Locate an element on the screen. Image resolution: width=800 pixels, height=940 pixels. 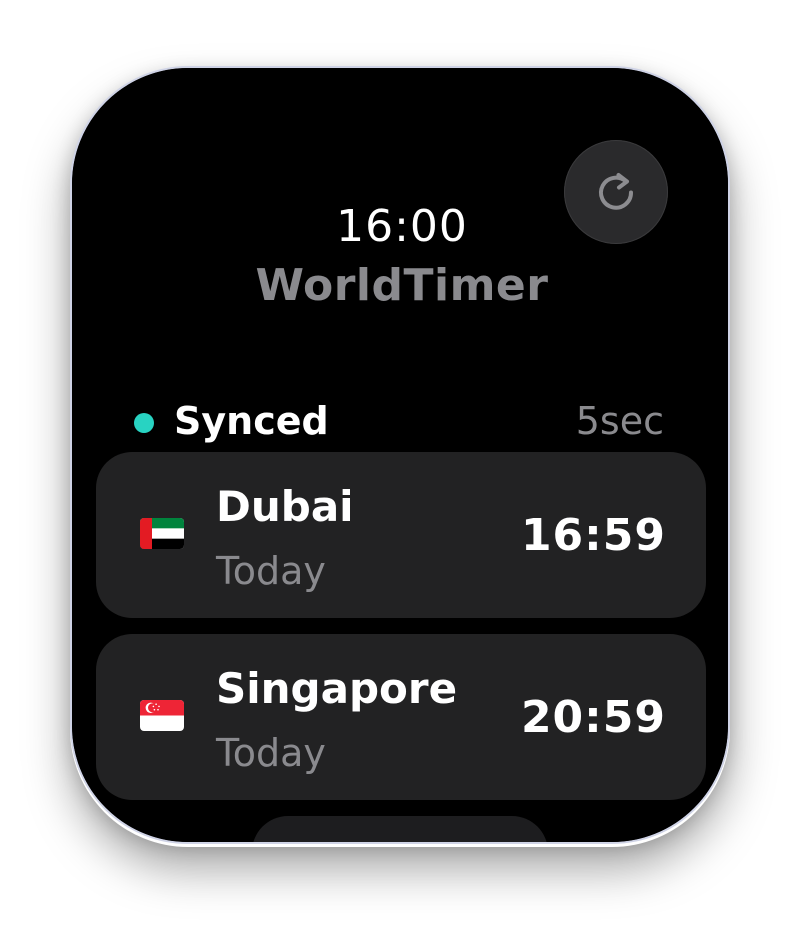
city-time: 20:59 is located at coordinates (593, 717).